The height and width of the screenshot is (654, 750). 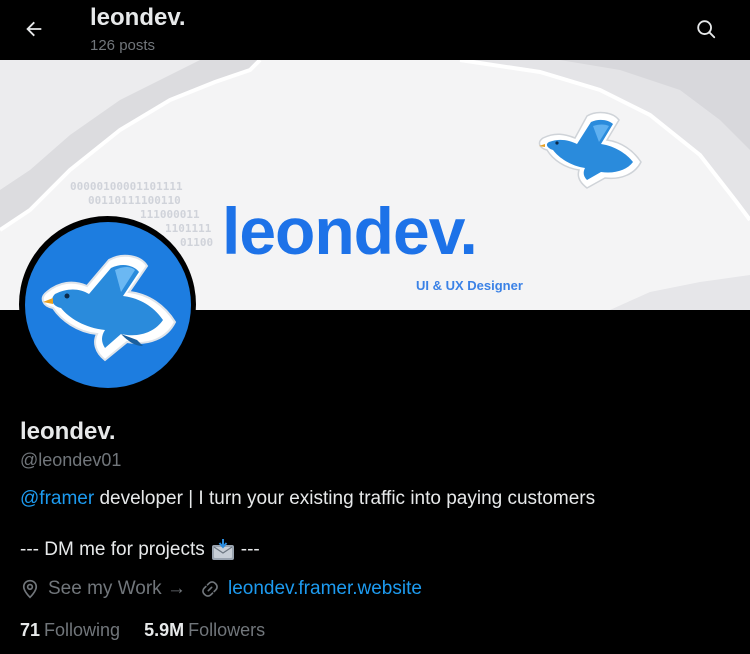 What do you see at coordinates (112, 549) in the screenshot?
I see `bio-line2-prefix: --- DM me for projects` at bounding box center [112, 549].